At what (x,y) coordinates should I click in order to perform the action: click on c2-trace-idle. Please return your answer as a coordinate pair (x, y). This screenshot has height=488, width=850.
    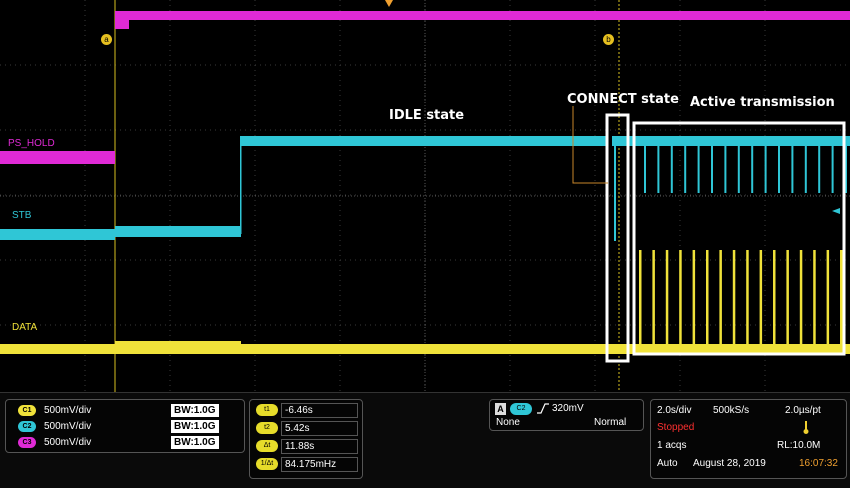
    Looking at the image, I should click on (424, 141).